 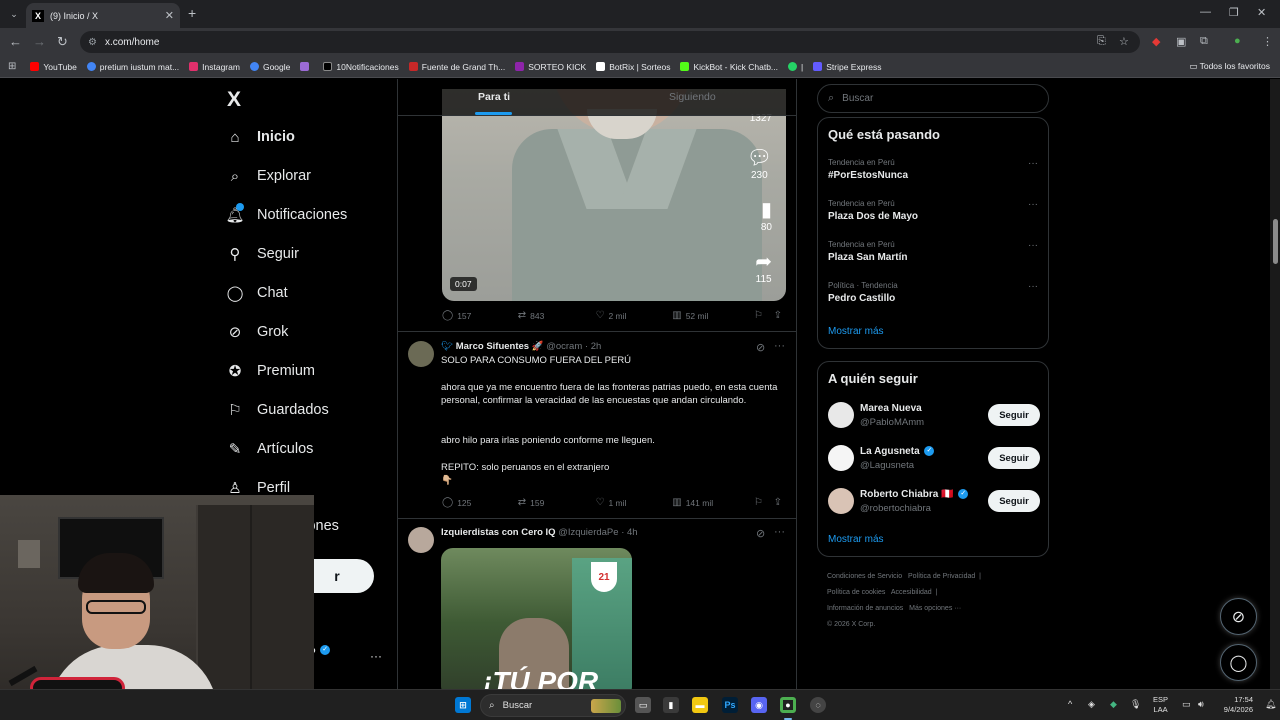 What do you see at coordinates (14, 14) in the screenshot?
I see `tab-search-icon: ⌄` at bounding box center [14, 14].